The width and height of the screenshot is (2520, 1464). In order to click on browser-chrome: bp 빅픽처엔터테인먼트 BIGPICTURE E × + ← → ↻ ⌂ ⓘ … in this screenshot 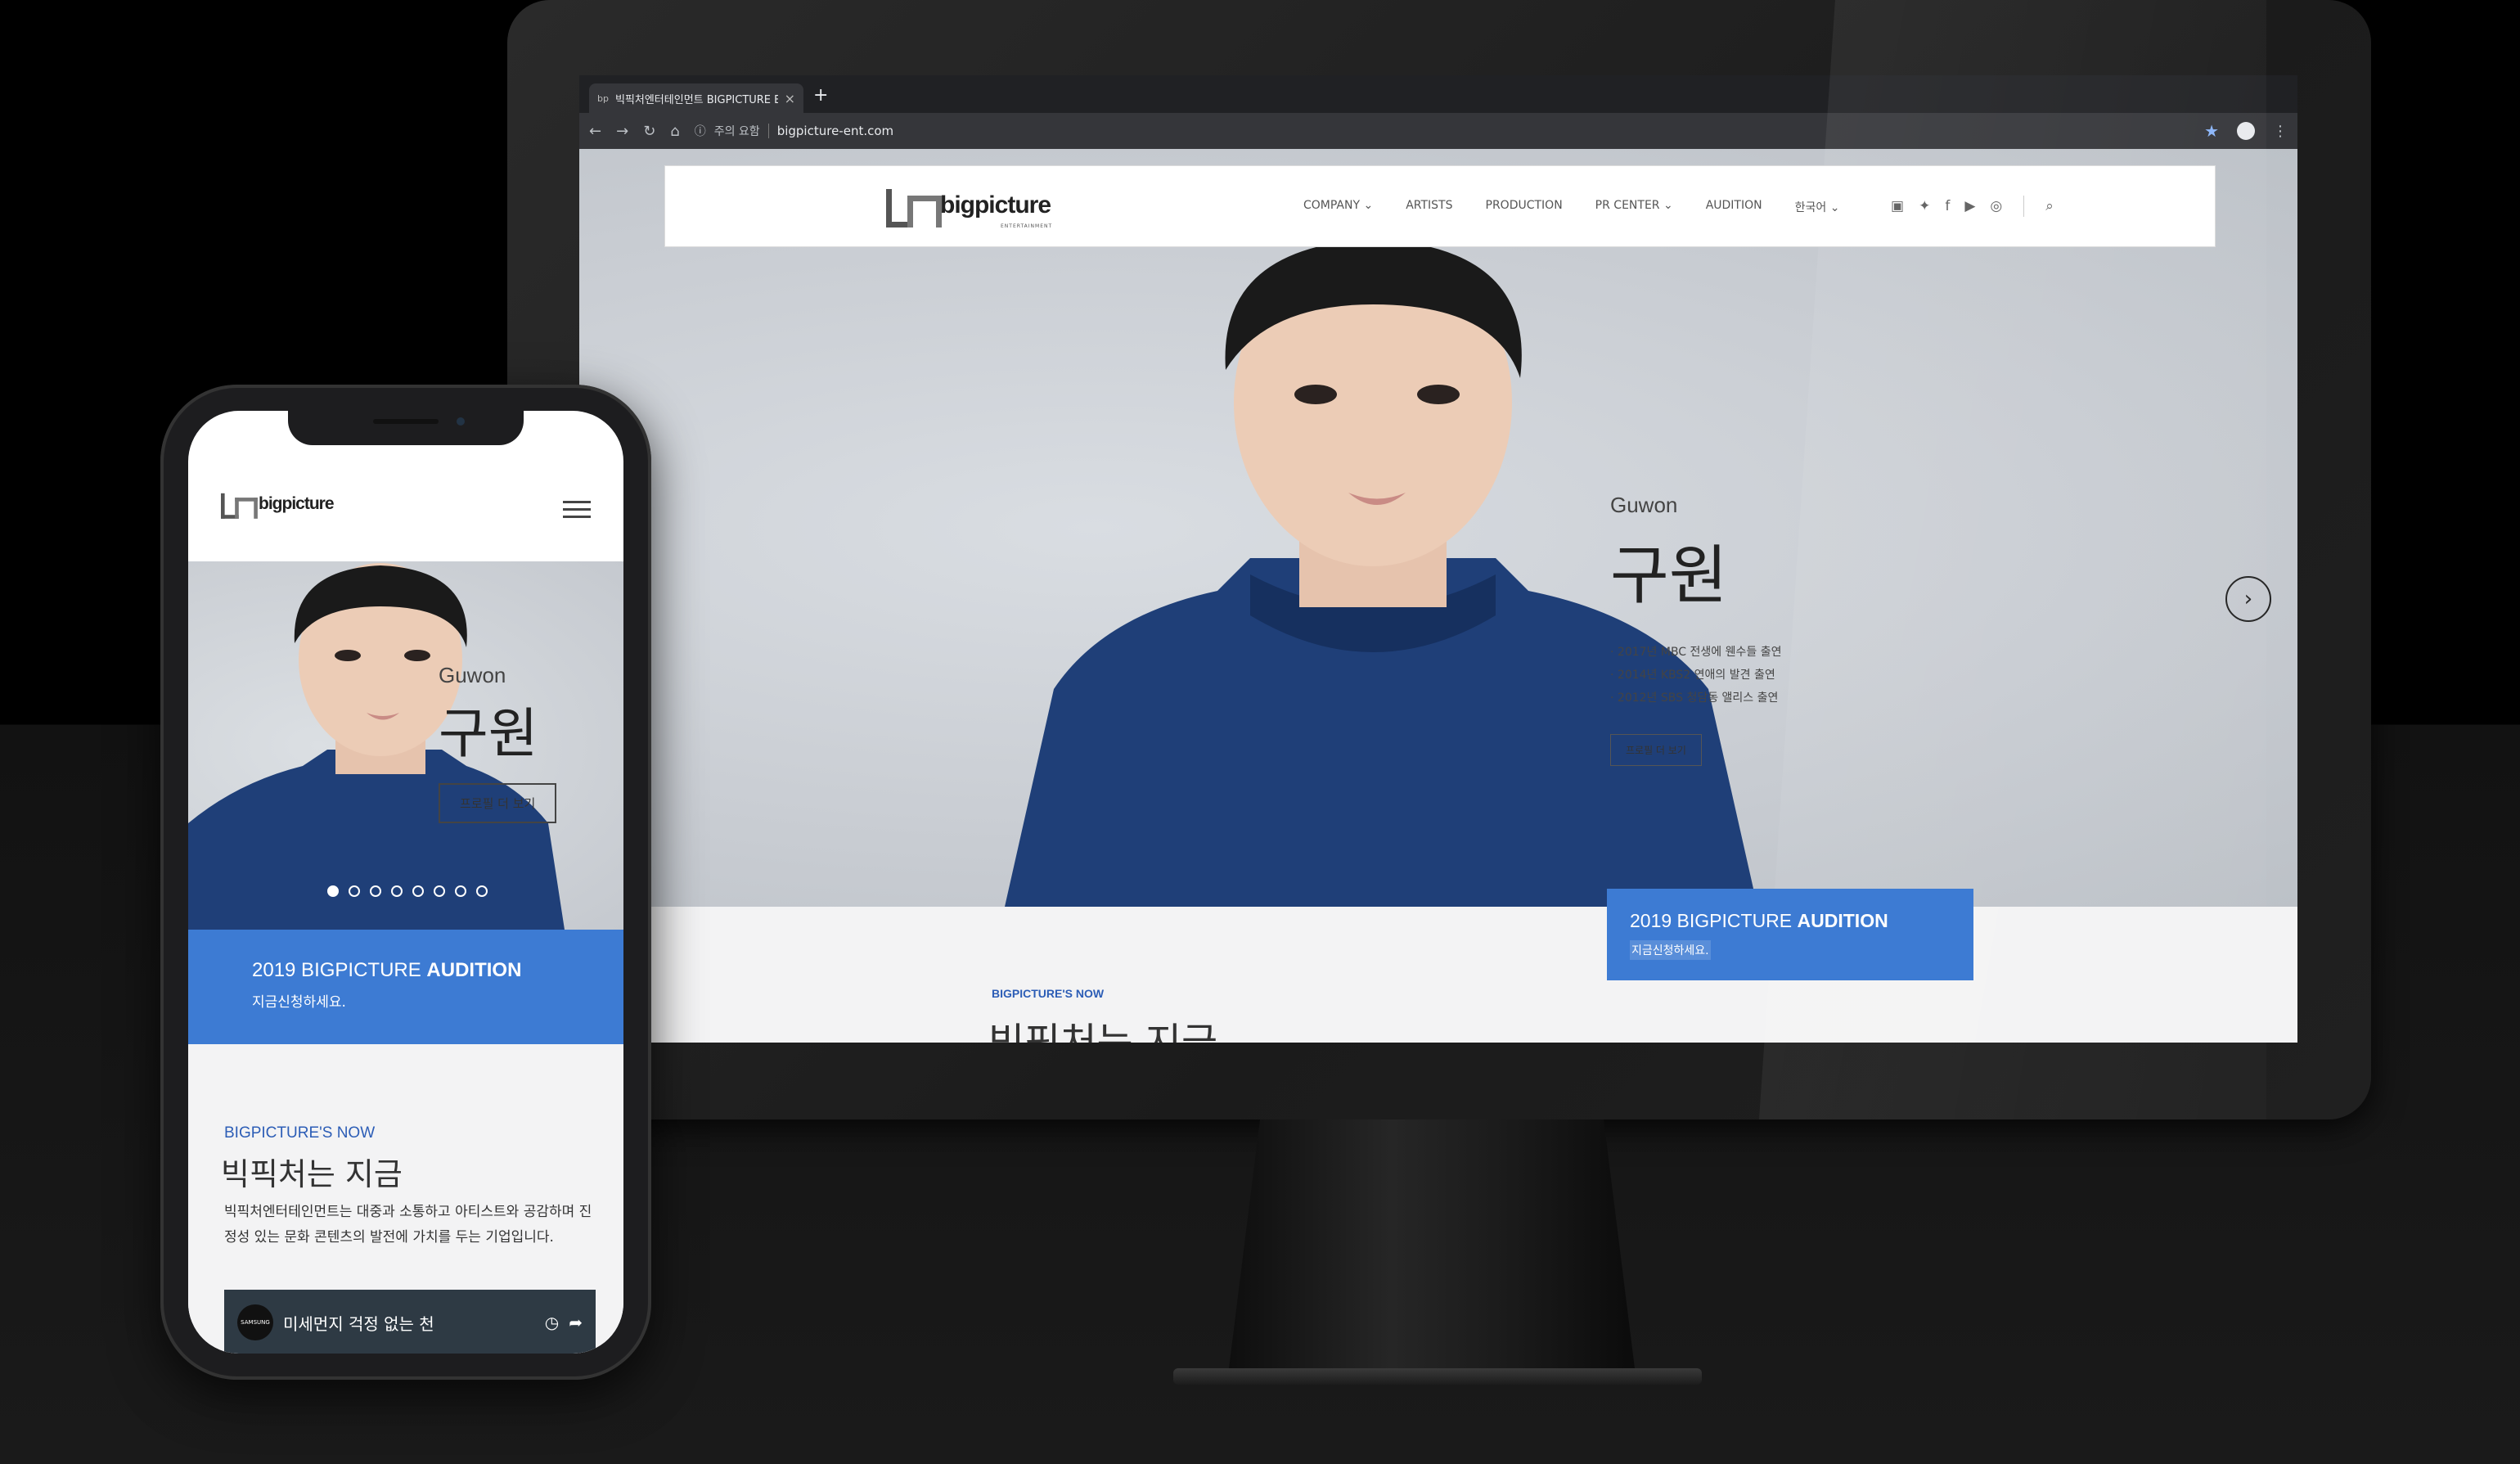, I will do `click(1438, 112)`.